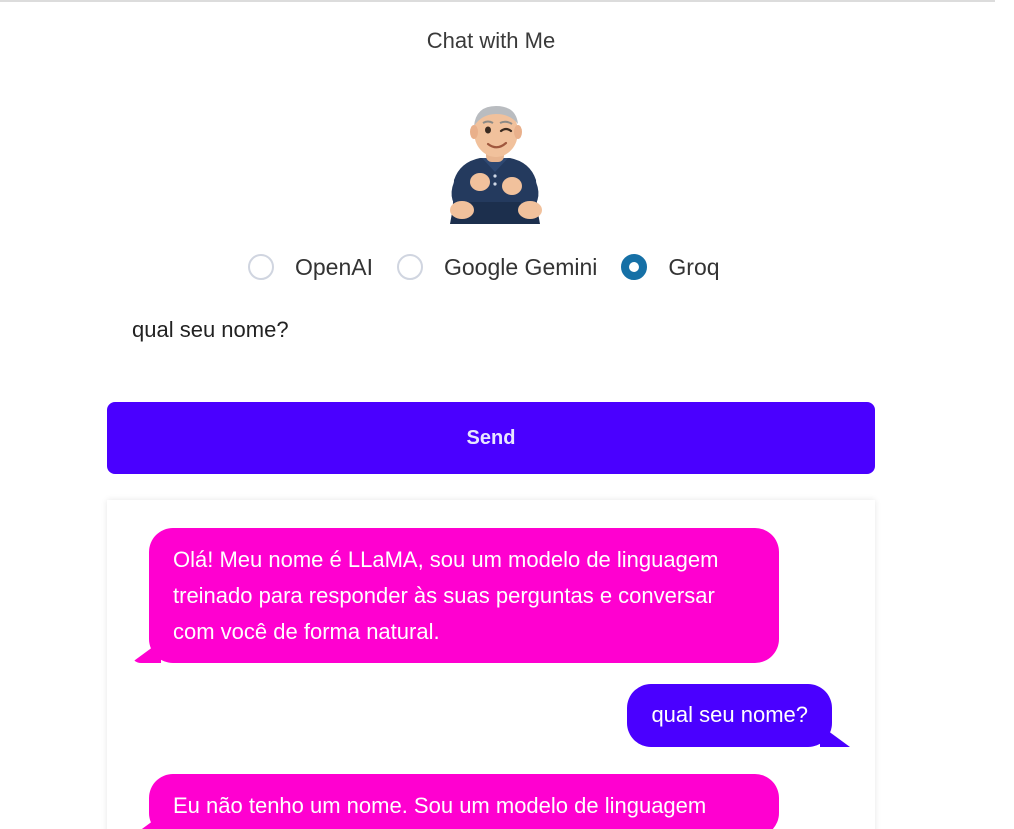 The width and height of the screenshot is (1014, 829). Describe the element at coordinates (729, 715) in the screenshot. I see `user-message: qual seu nome?` at that location.